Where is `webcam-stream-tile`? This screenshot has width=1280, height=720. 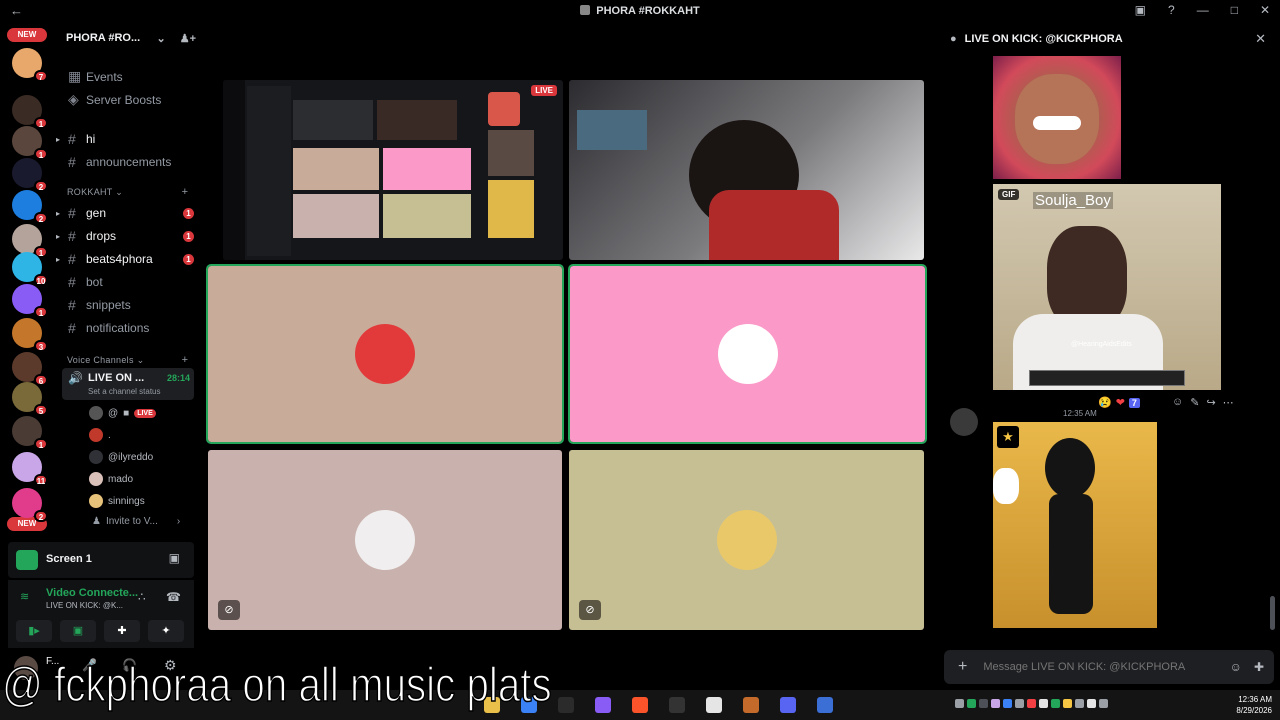 webcam-stream-tile is located at coordinates (746, 170).